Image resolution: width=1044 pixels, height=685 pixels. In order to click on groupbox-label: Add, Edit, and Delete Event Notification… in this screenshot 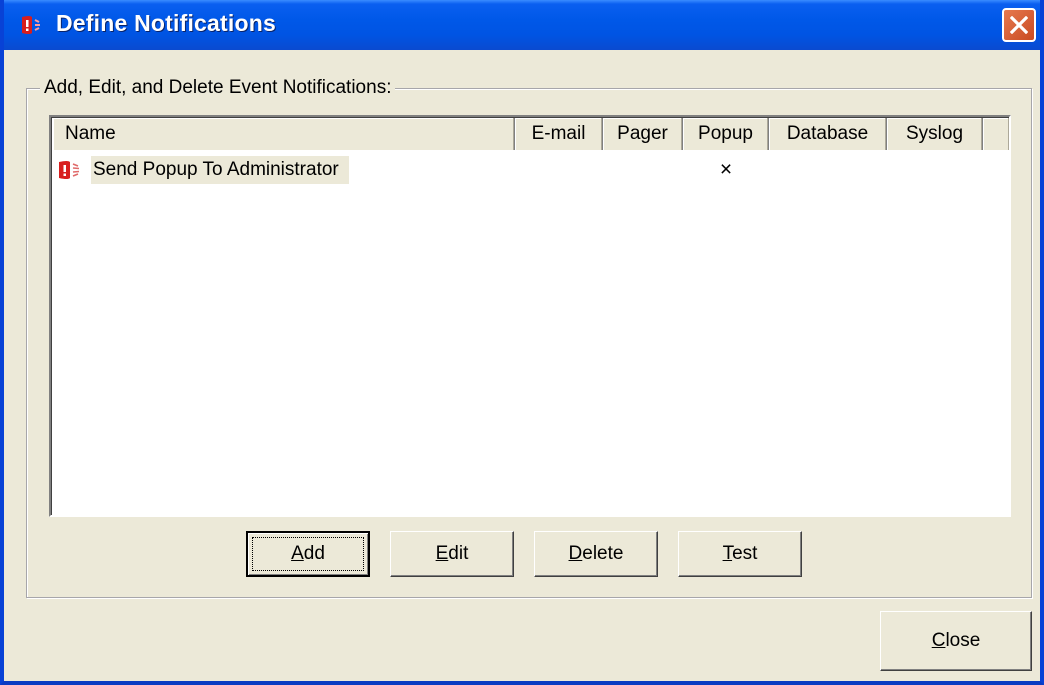, I will do `click(218, 88)`.